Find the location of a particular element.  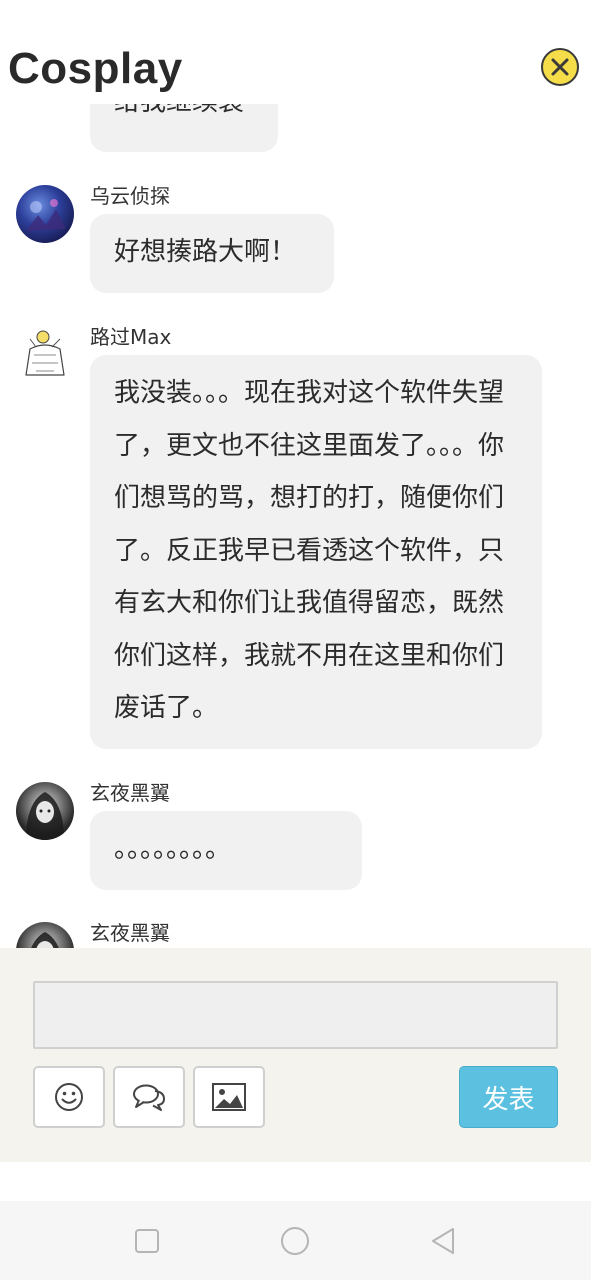

smiley-icon is located at coordinates (69, 1097).